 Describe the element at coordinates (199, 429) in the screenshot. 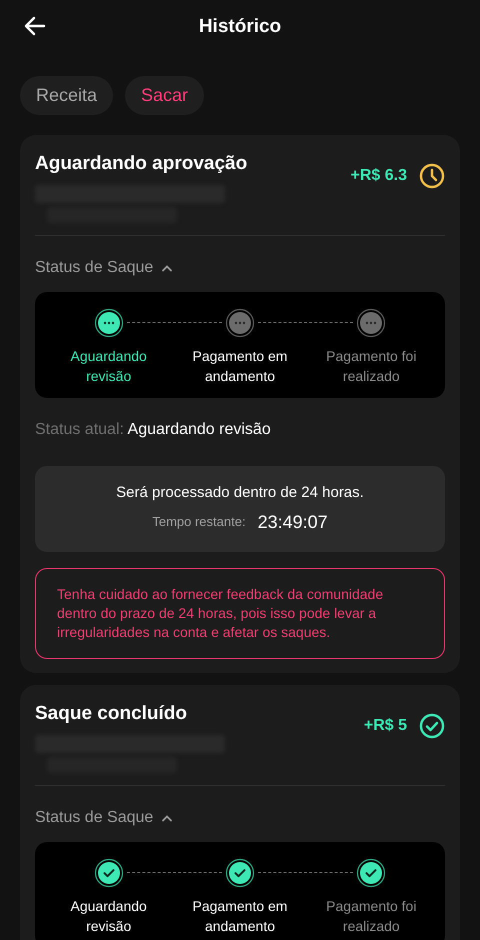

I see `current-status-value: Aguardando revisão` at that location.